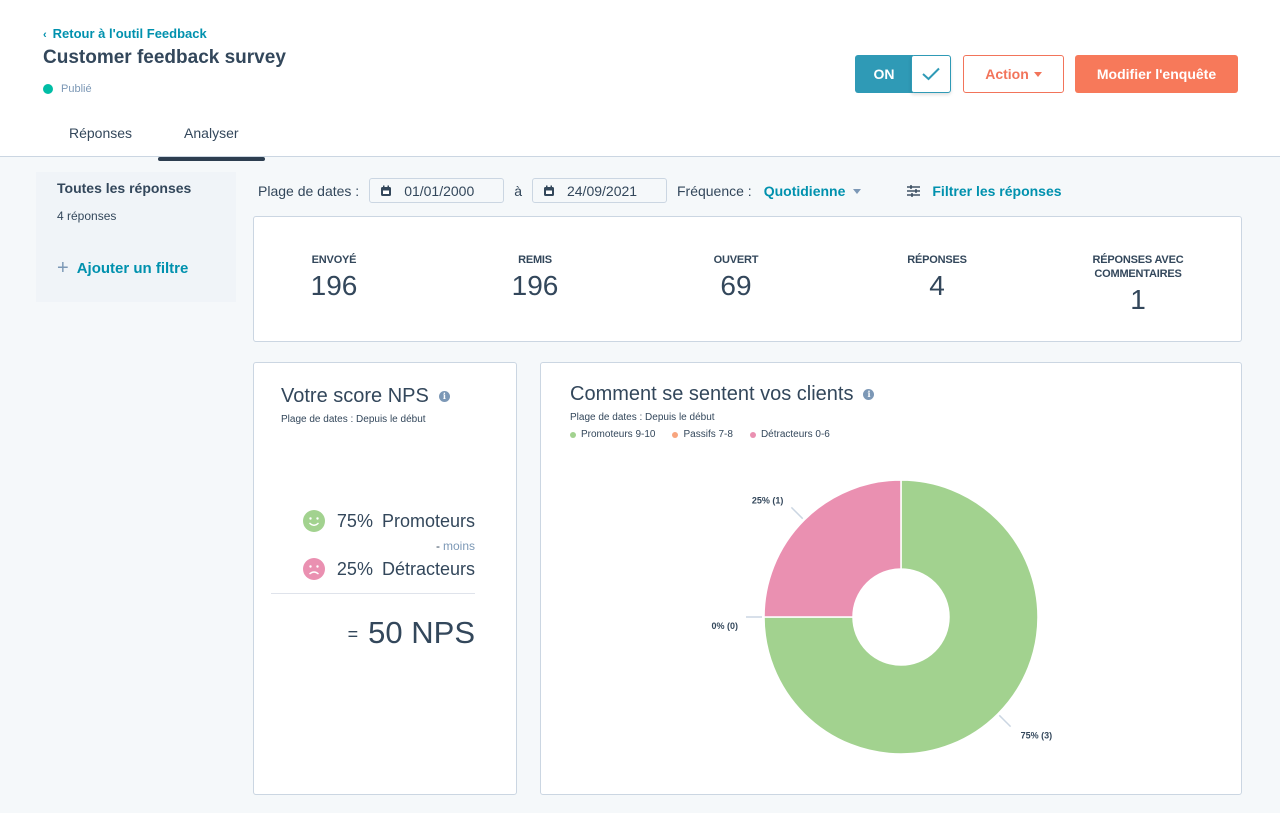  What do you see at coordinates (884, 74) in the screenshot?
I see `toggle-on-label: ON` at bounding box center [884, 74].